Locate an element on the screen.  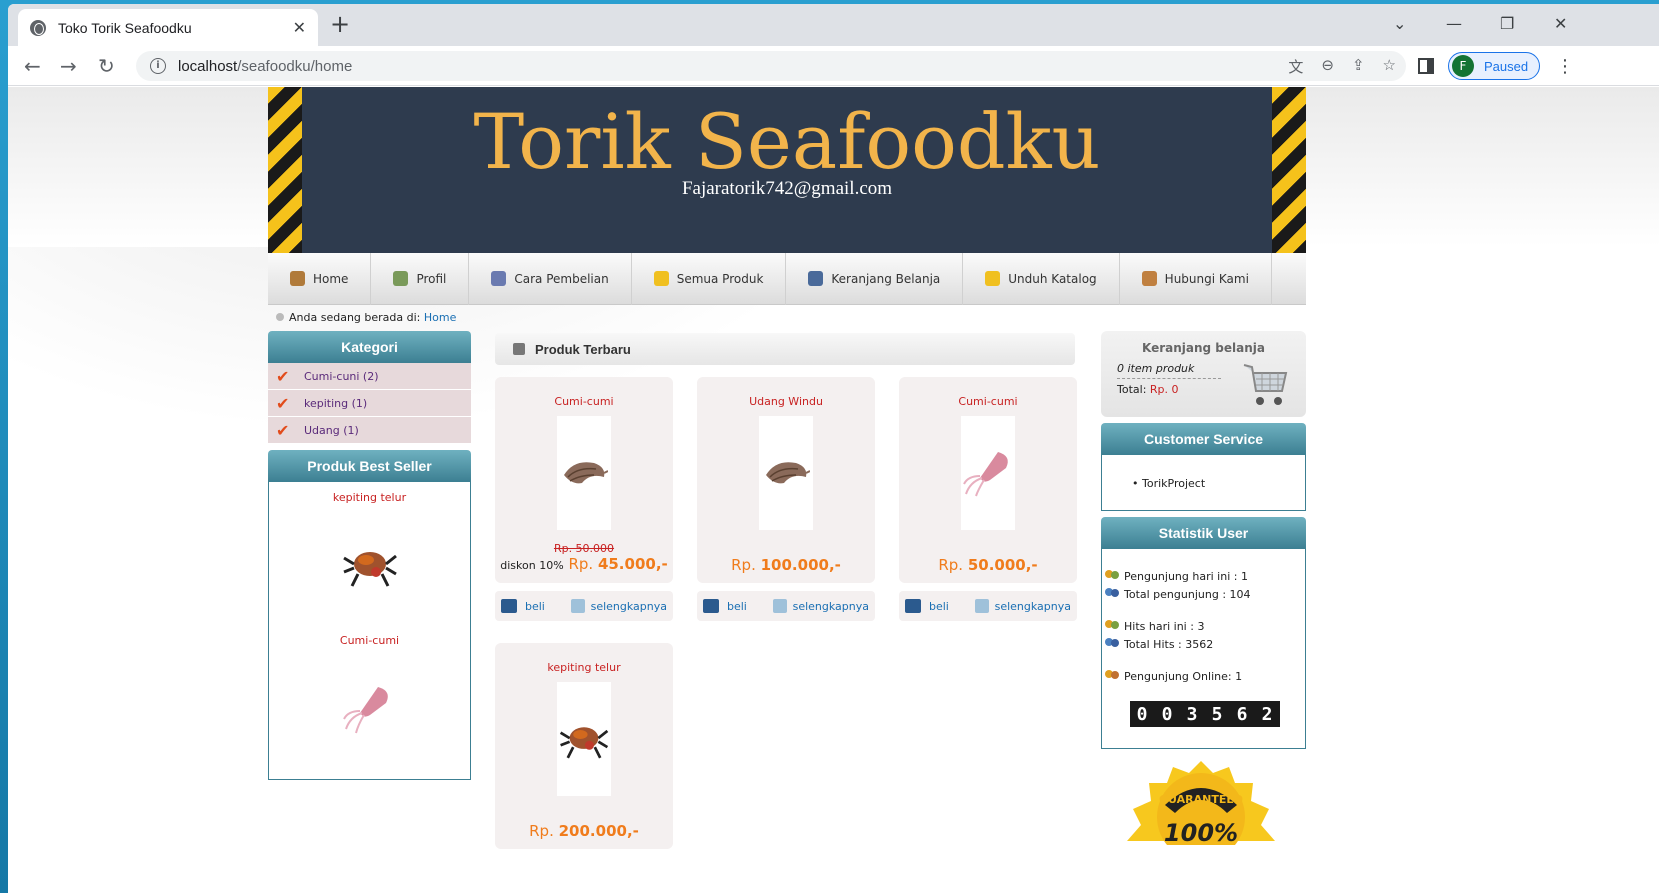
forward-icon: → is located at coordinates (68, 66).